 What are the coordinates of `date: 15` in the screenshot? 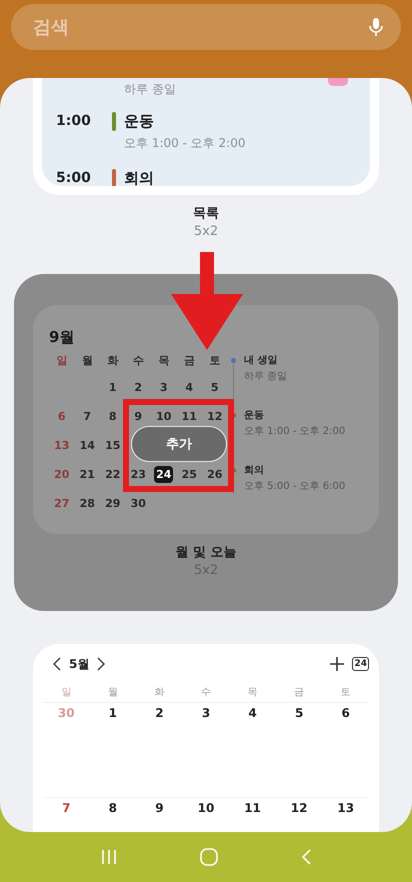 It's located at (113, 446).